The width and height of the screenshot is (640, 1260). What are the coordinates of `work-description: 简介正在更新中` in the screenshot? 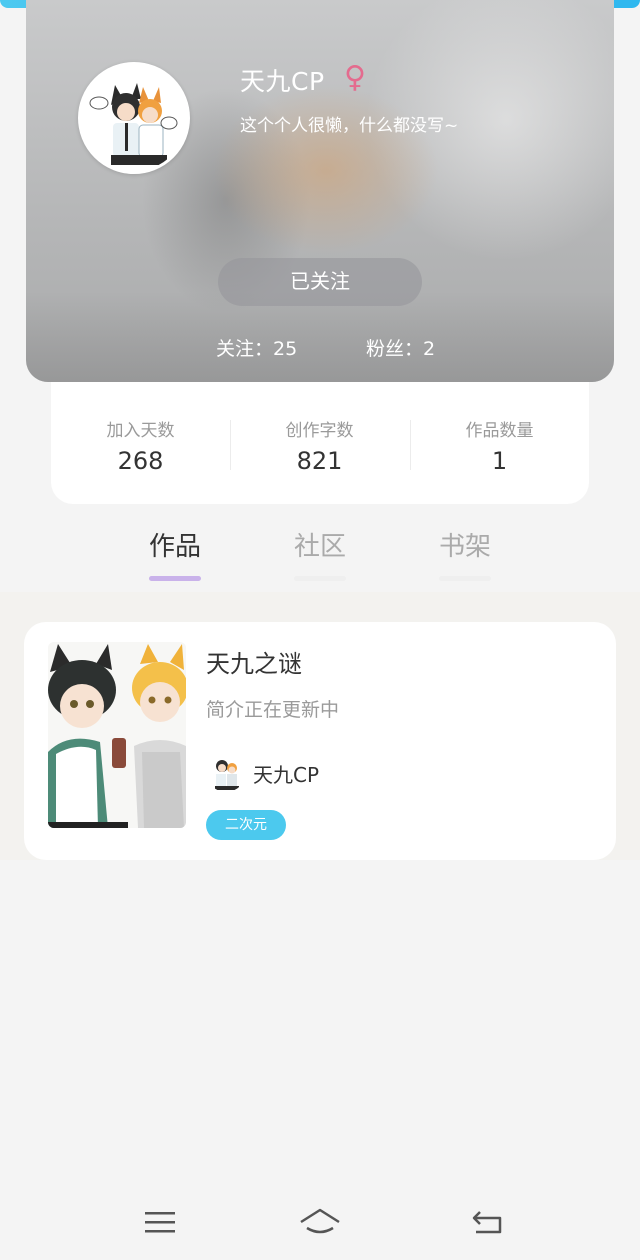 It's located at (273, 710).